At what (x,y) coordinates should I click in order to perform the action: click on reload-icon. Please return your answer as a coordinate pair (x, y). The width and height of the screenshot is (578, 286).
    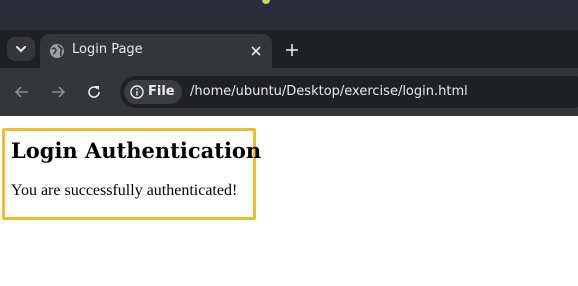
    Looking at the image, I should click on (94, 92).